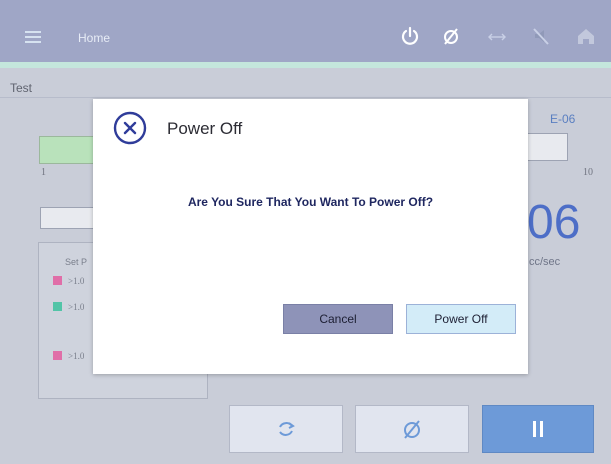 The image size is (611, 464). What do you see at coordinates (497, 36) in the screenshot?
I see `swap-arrows-icon` at bounding box center [497, 36].